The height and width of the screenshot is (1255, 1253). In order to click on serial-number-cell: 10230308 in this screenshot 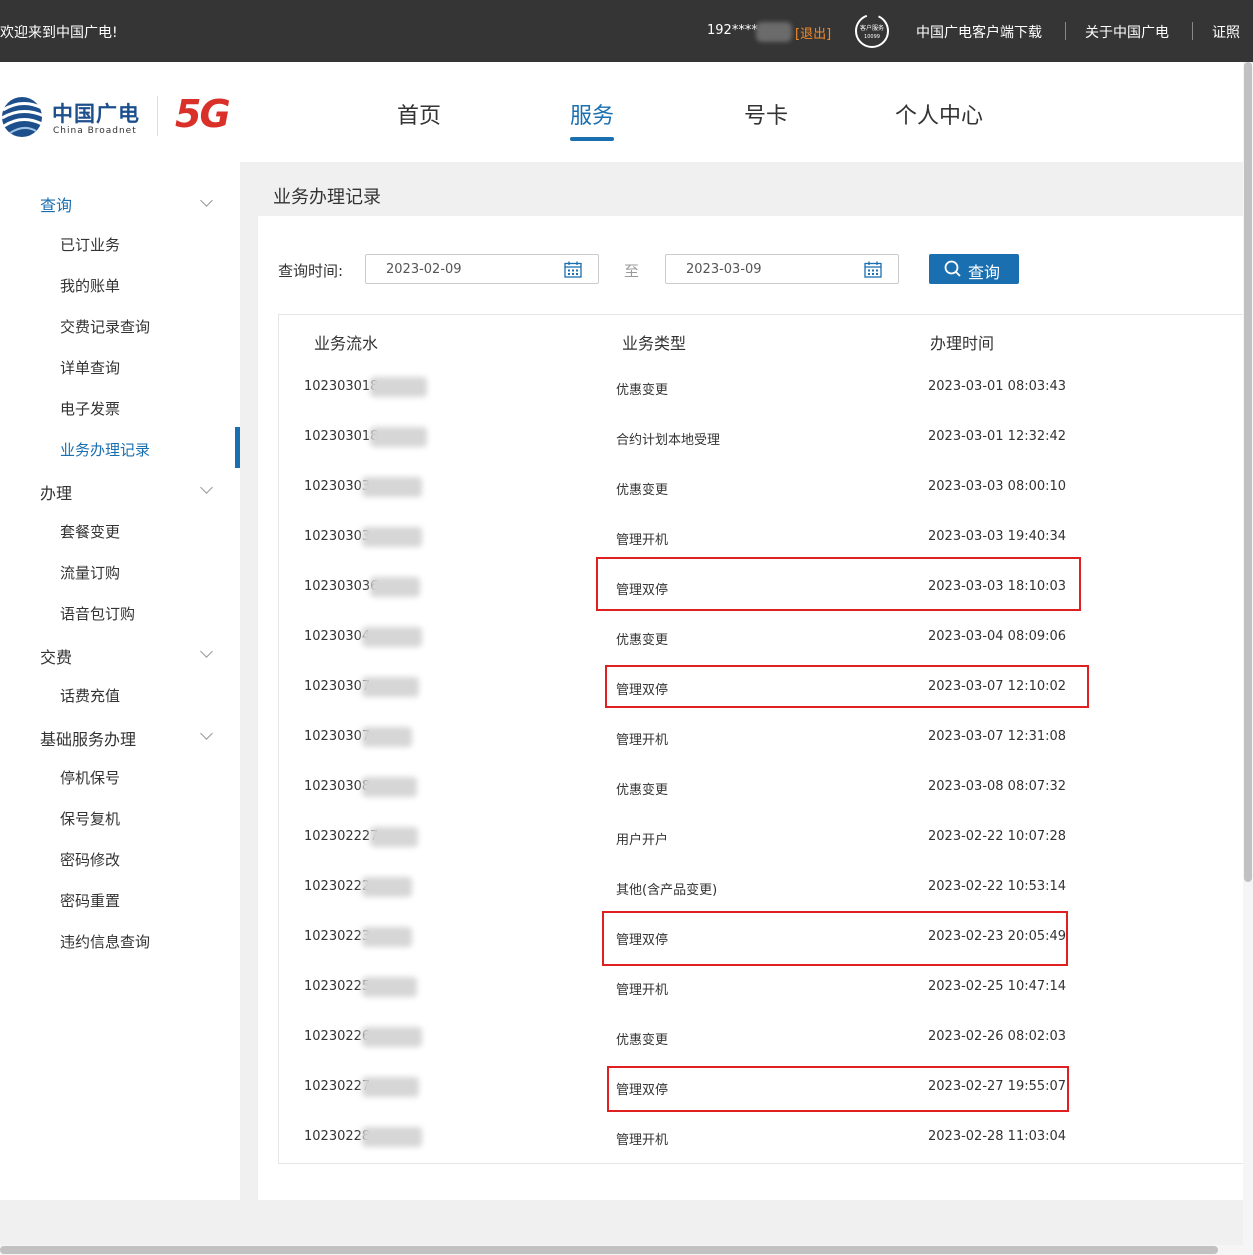, I will do `click(337, 786)`.